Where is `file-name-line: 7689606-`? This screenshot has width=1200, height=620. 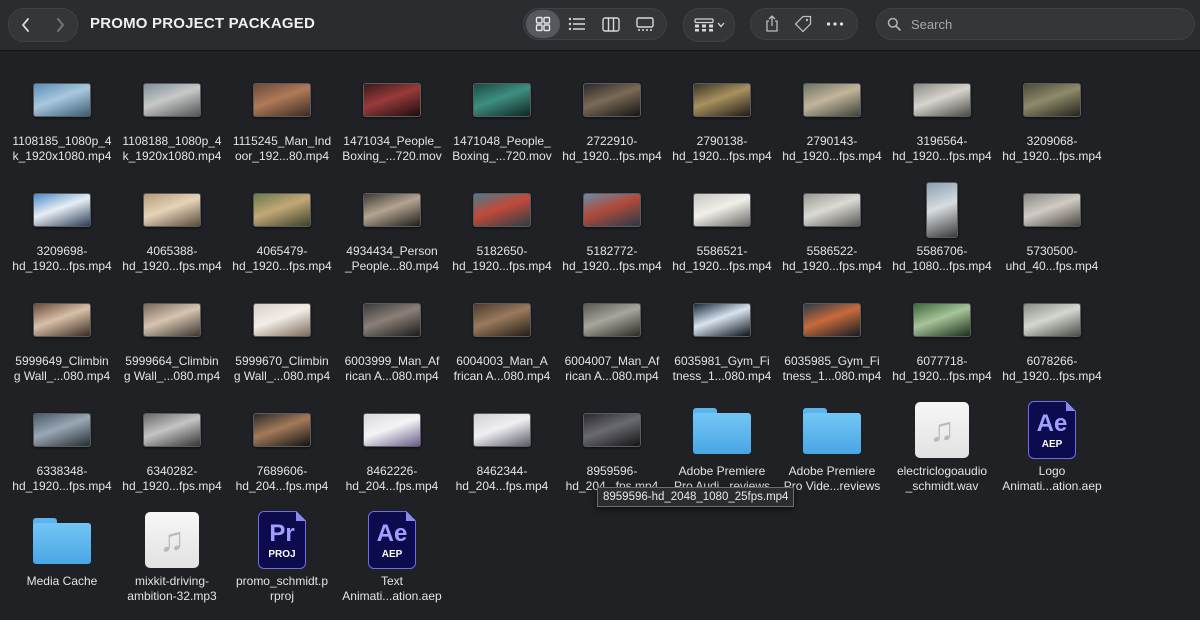 file-name-line: 7689606- is located at coordinates (282, 471).